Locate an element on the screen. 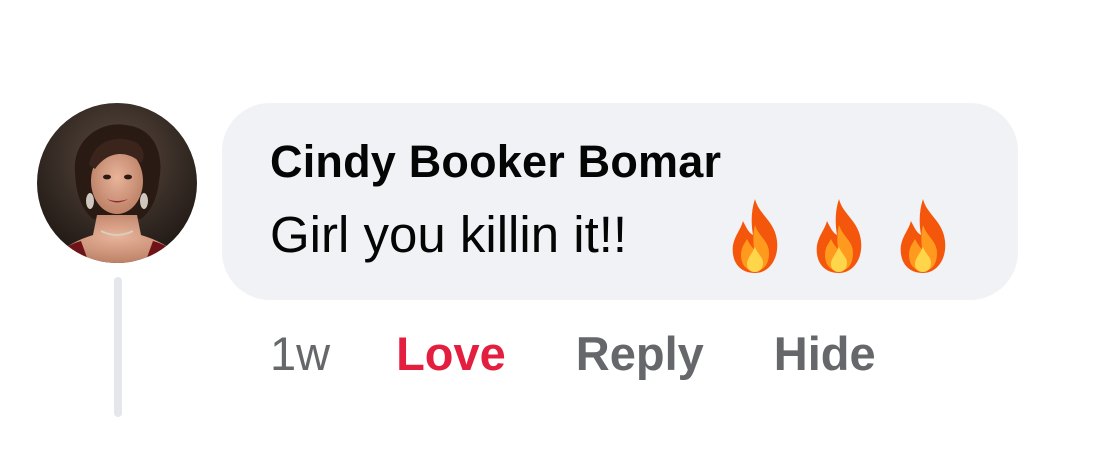 Image resolution: width=1094 pixels, height=469 pixels. comment-action-row: 1w Love Reply Hide is located at coordinates (573, 353).